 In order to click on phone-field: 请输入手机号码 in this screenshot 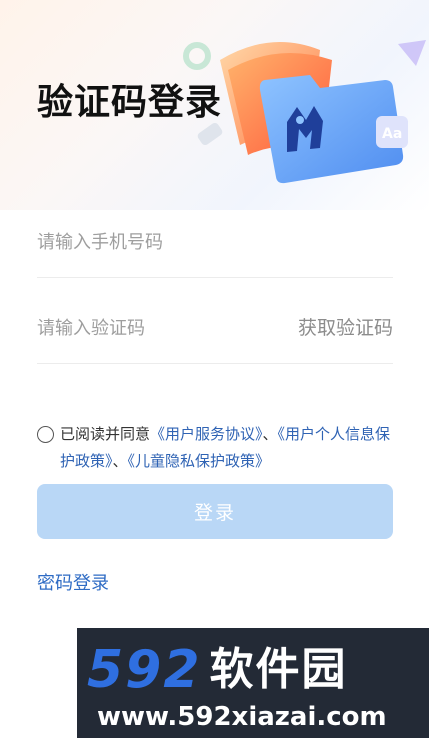, I will do `click(215, 241)`.